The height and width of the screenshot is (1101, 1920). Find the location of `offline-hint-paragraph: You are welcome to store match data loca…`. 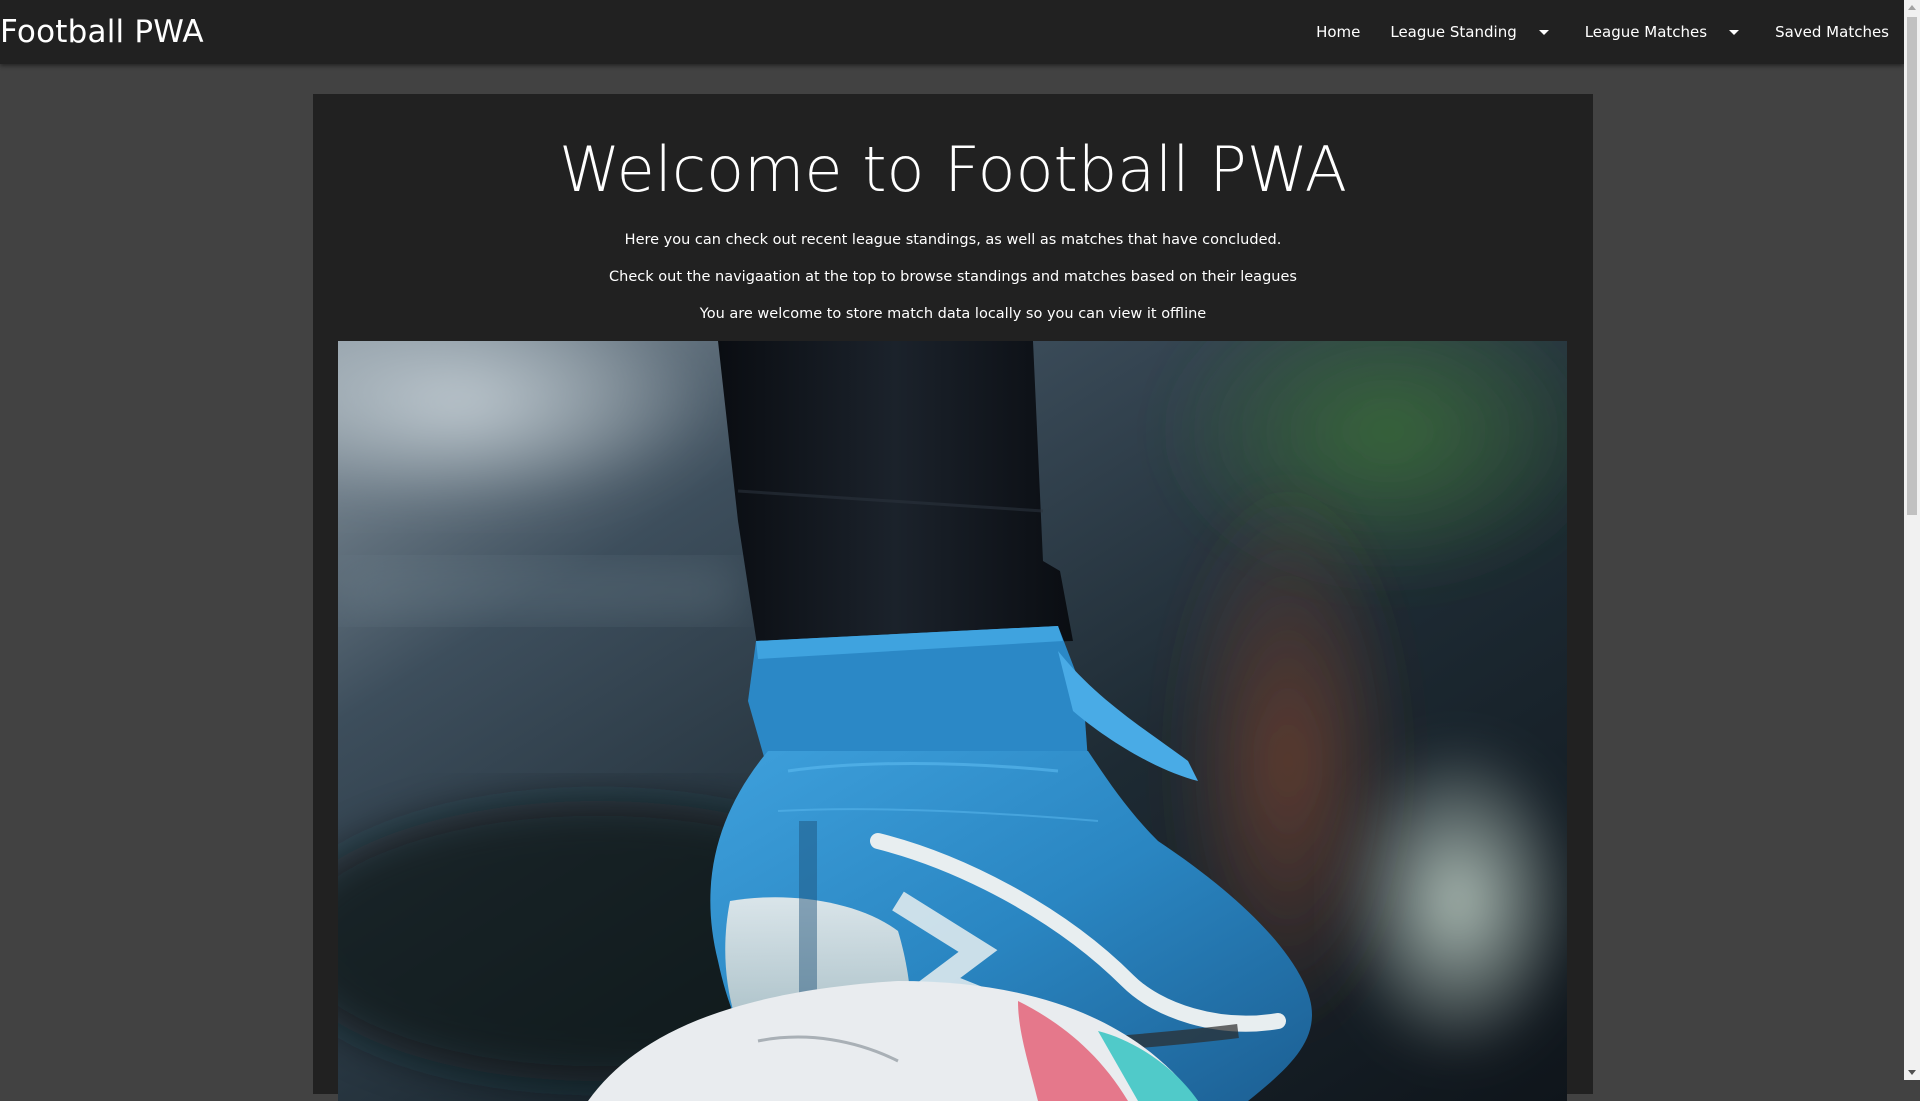

offline-hint-paragraph: You are welcome to store match data loca… is located at coordinates (953, 314).